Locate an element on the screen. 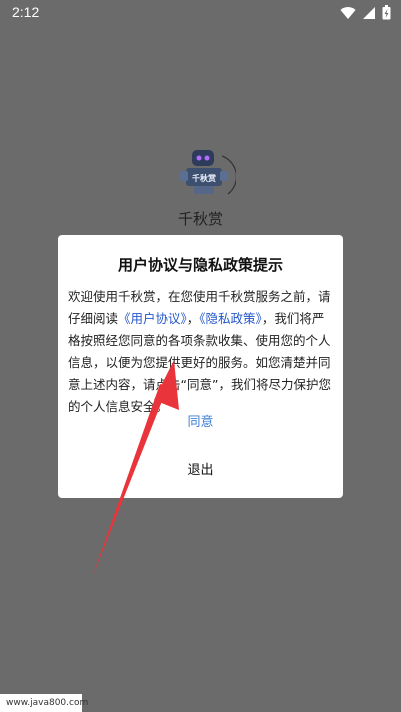  watermark: www.java800.com is located at coordinates (44, 703).